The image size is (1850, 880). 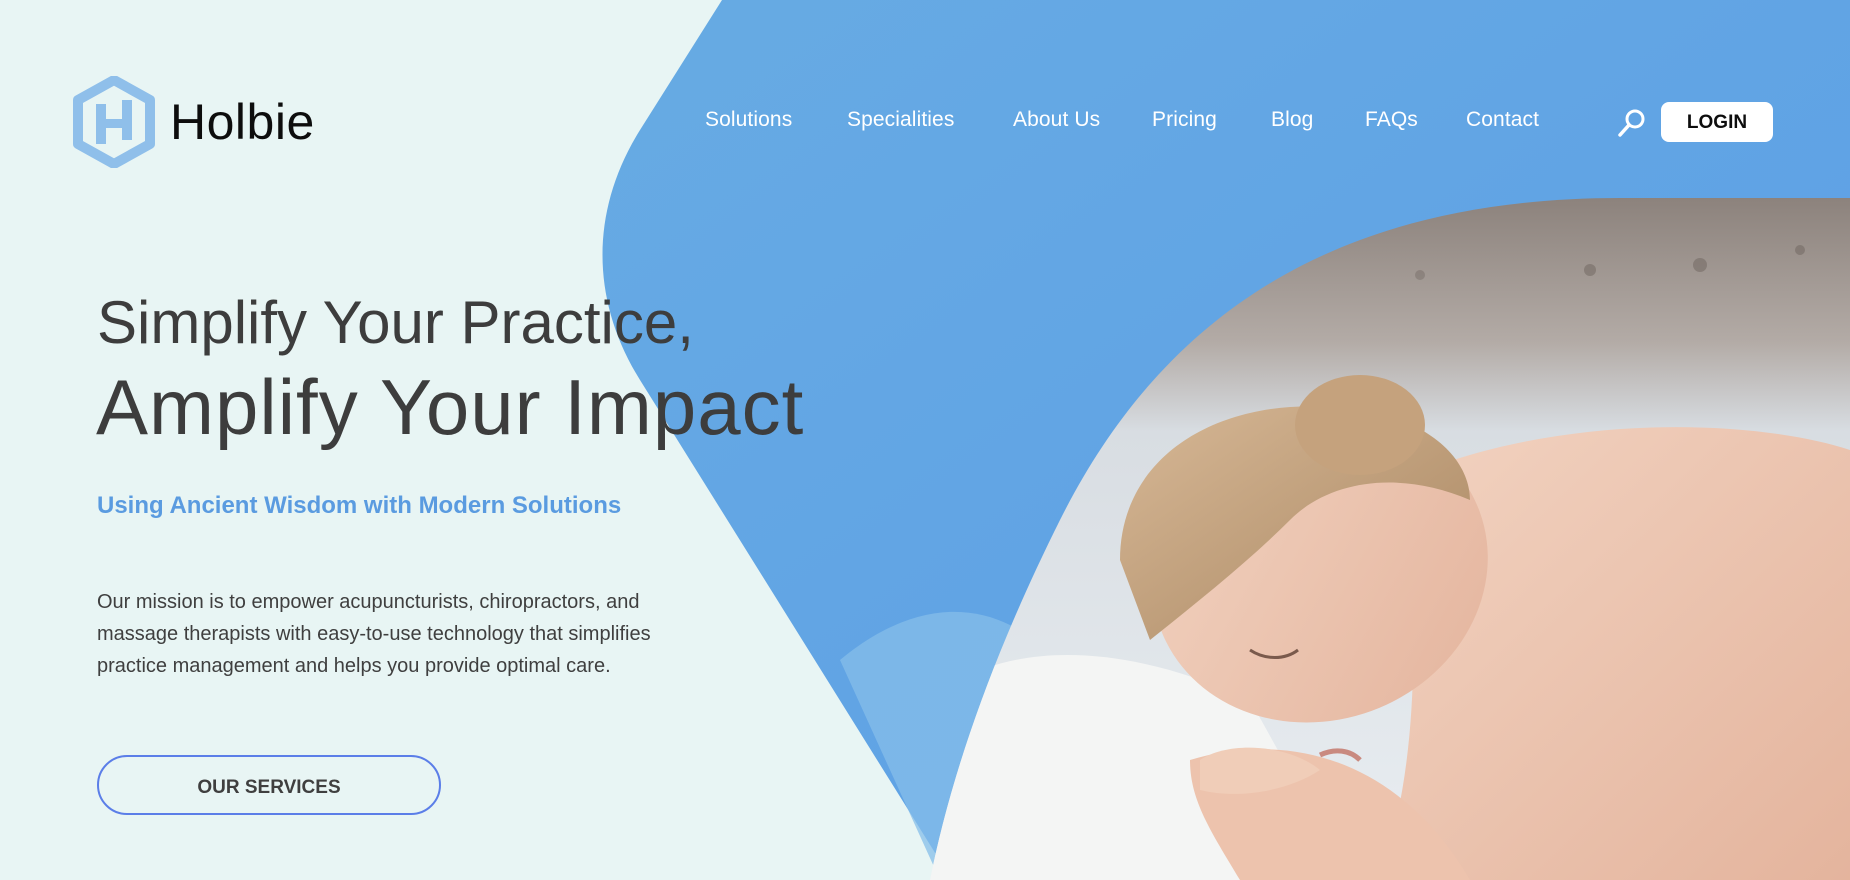 What do you see at coordinates (269, 785) in the screenshot?
I see `our-services-button: OUR SERVICES` at bounding box center [269, 785].